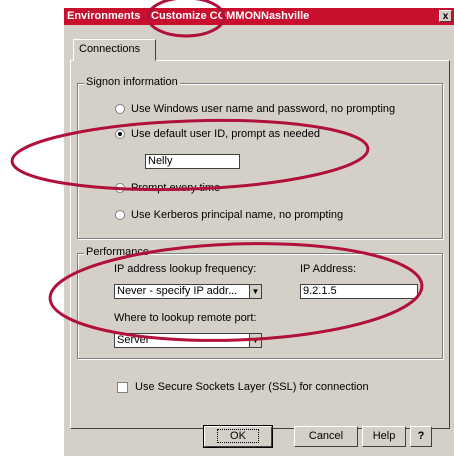 This screenshot has height=456, width=454. What do you see at coordinates (104, 16) in the screenshot?
I see `title-environments: Environments` at bounding box center [104, 16].